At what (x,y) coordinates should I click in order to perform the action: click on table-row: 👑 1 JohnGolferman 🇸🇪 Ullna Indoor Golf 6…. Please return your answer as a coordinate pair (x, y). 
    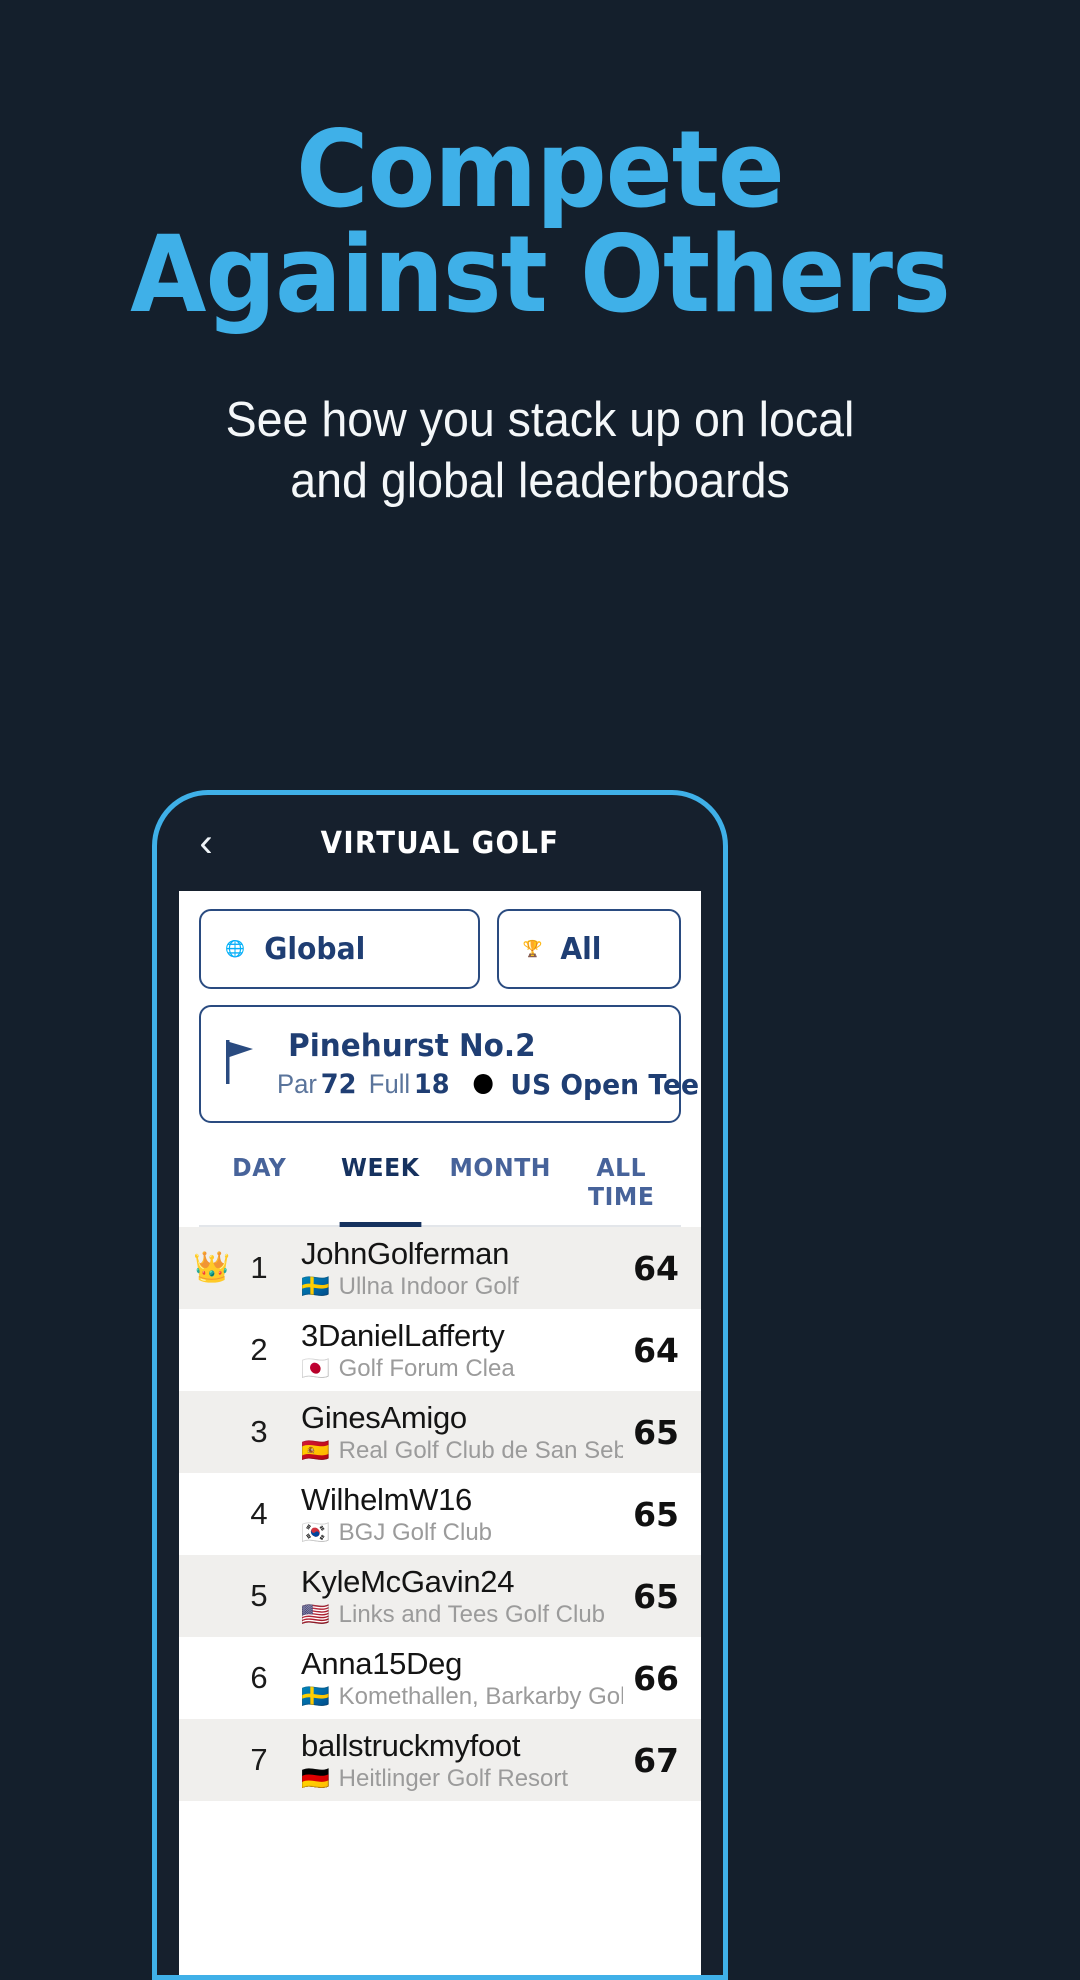
    Looking at the image, I should click on (440, 1268).